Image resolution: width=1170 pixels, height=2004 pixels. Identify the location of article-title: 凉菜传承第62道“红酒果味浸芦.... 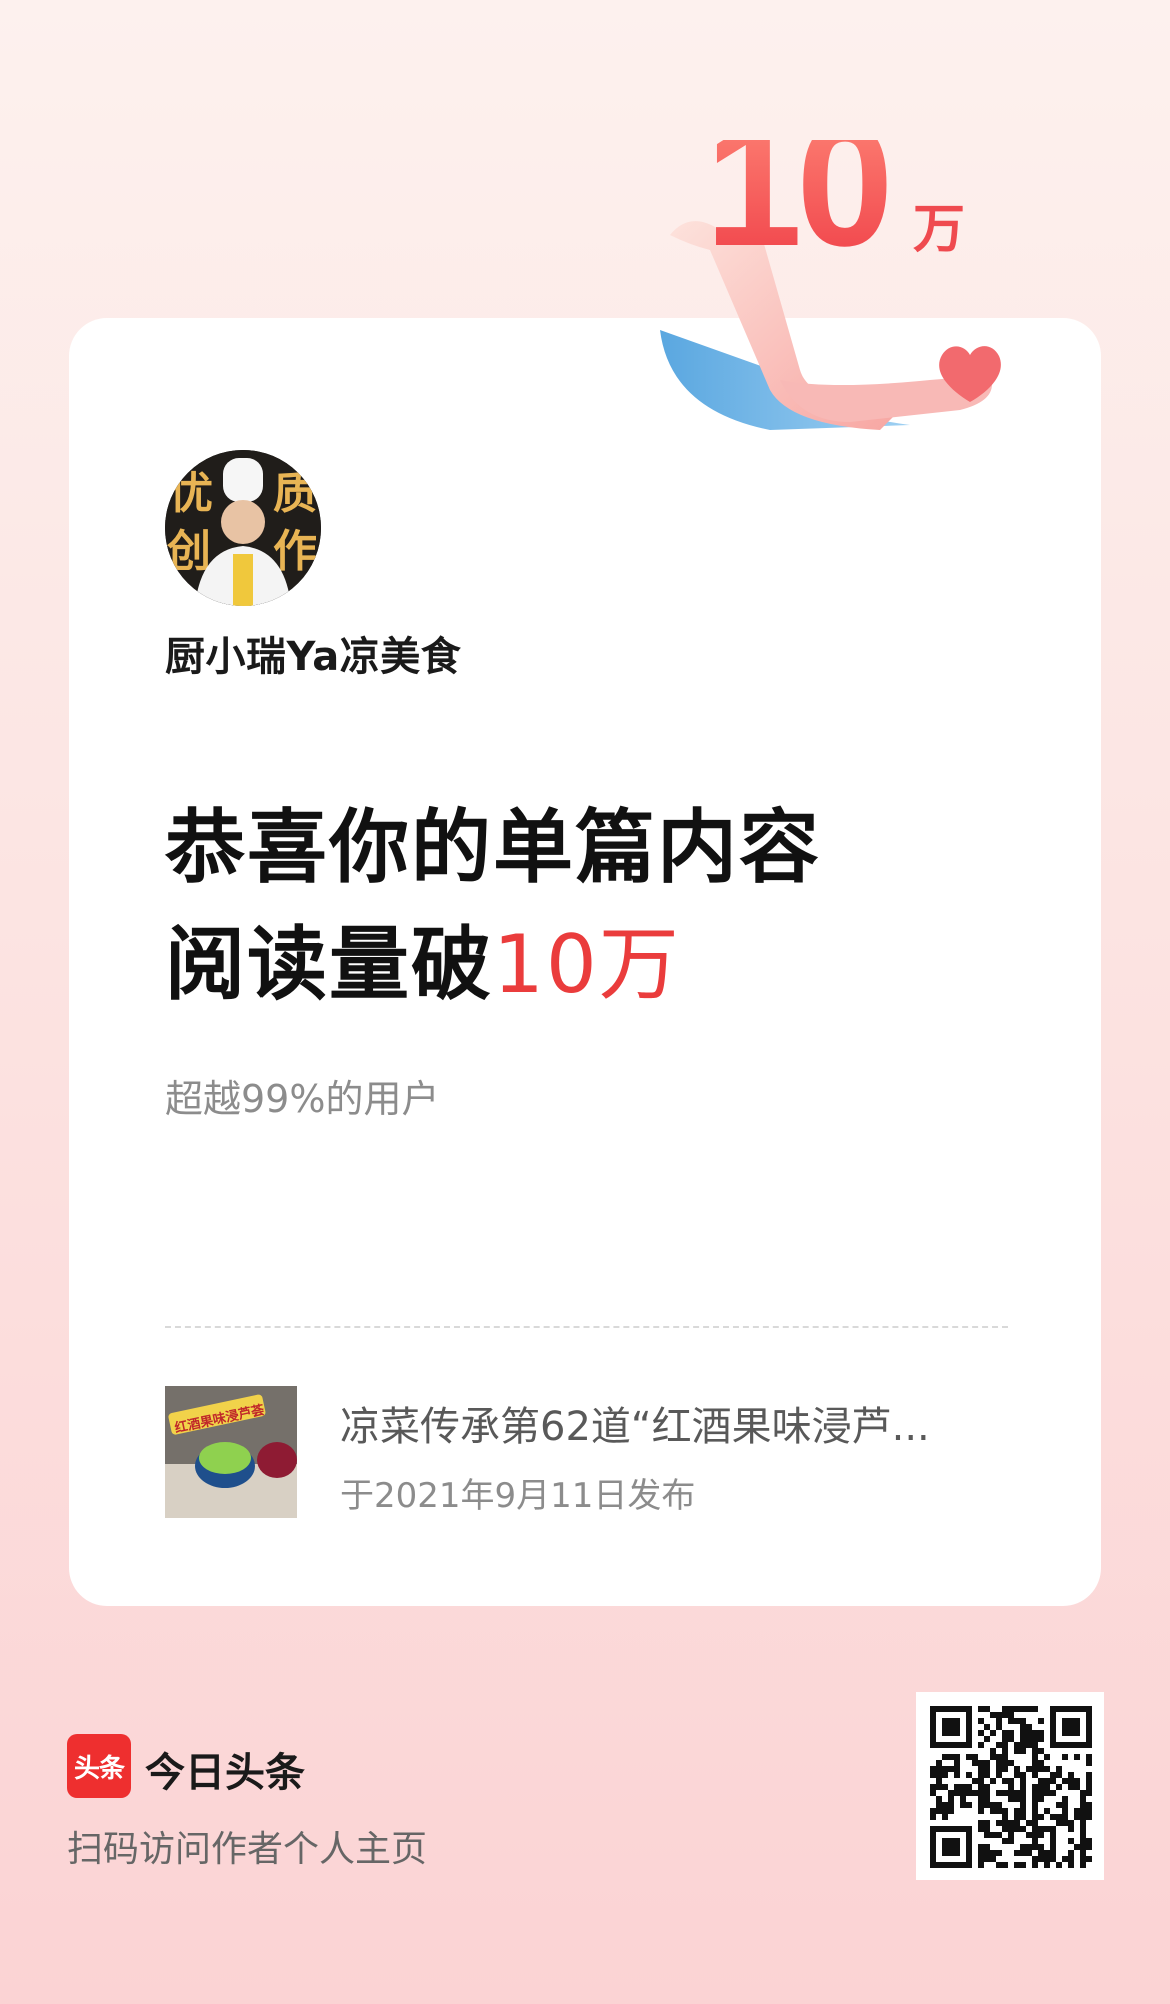
(660, 1423).